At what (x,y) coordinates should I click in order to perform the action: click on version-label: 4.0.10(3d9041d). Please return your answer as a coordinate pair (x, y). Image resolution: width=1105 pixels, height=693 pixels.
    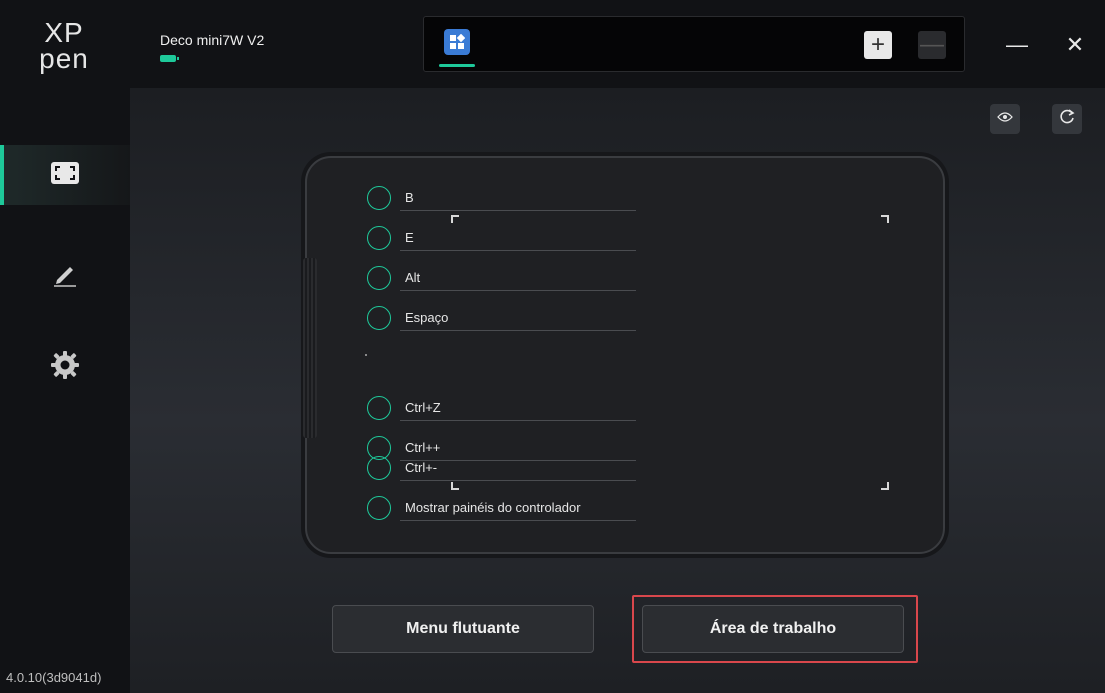
    Looking at the image, I should click on (54, 677).